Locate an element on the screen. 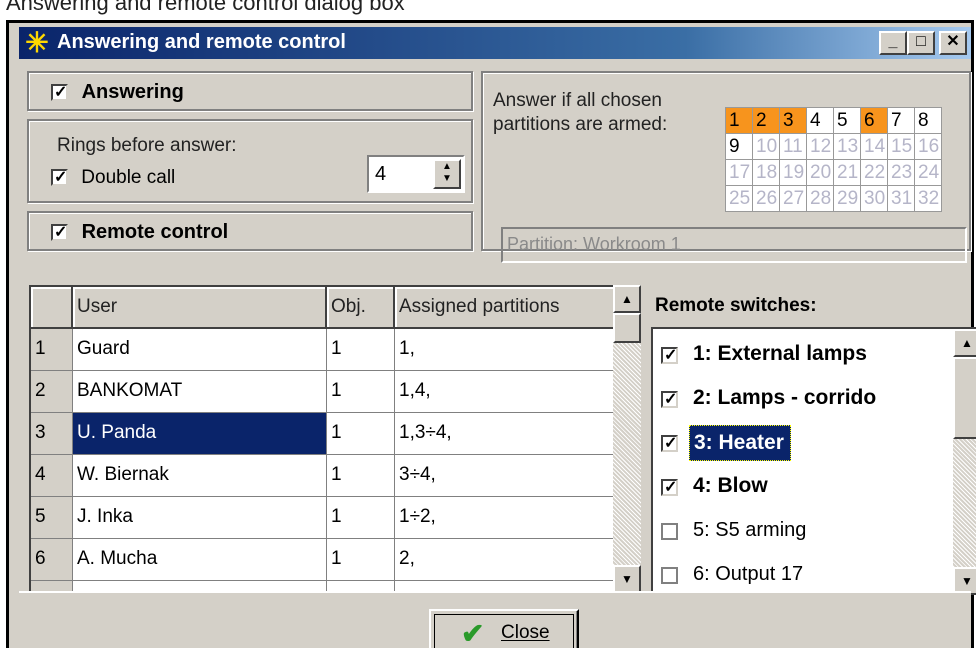 The width and height of the screenshot is (976, 648). switch-label: 6: Output 17 is located at coordinates (749, 575).